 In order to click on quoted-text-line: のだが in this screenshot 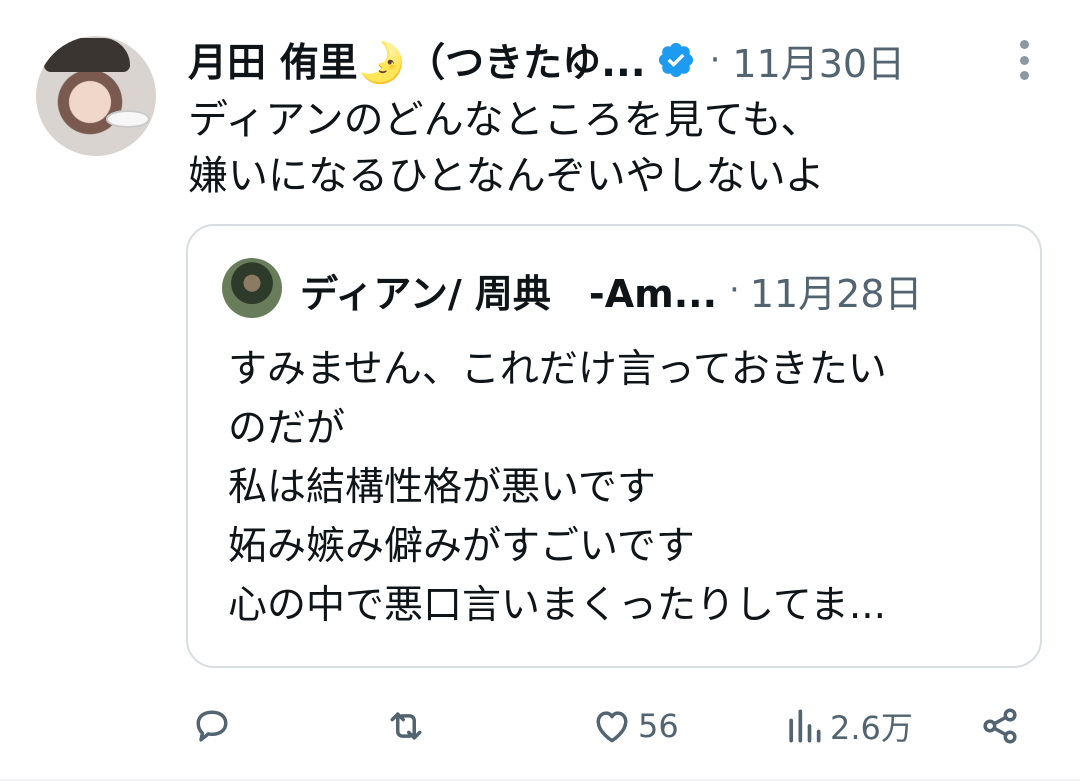, I will do `click(287, 428)`.